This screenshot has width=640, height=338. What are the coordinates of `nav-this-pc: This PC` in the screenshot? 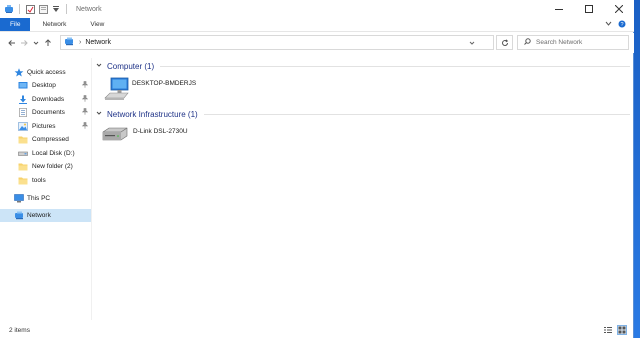 It's located at (45, 198).